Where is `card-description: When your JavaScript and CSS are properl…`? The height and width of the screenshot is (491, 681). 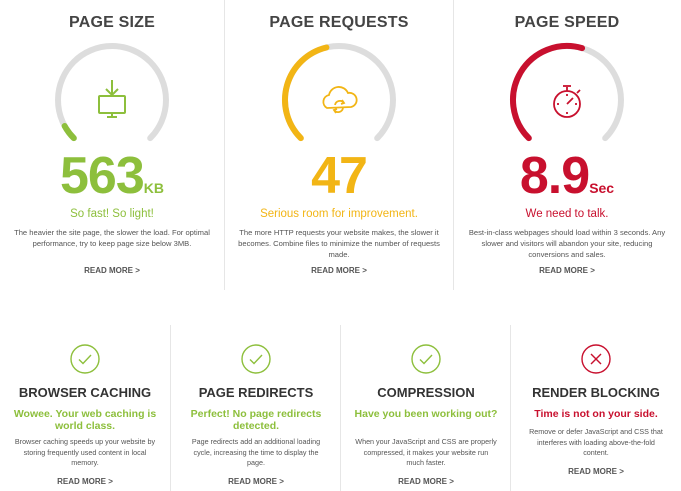
card-description: When your JavaScript and CSS are properl… is located at coordinates (426, 452).